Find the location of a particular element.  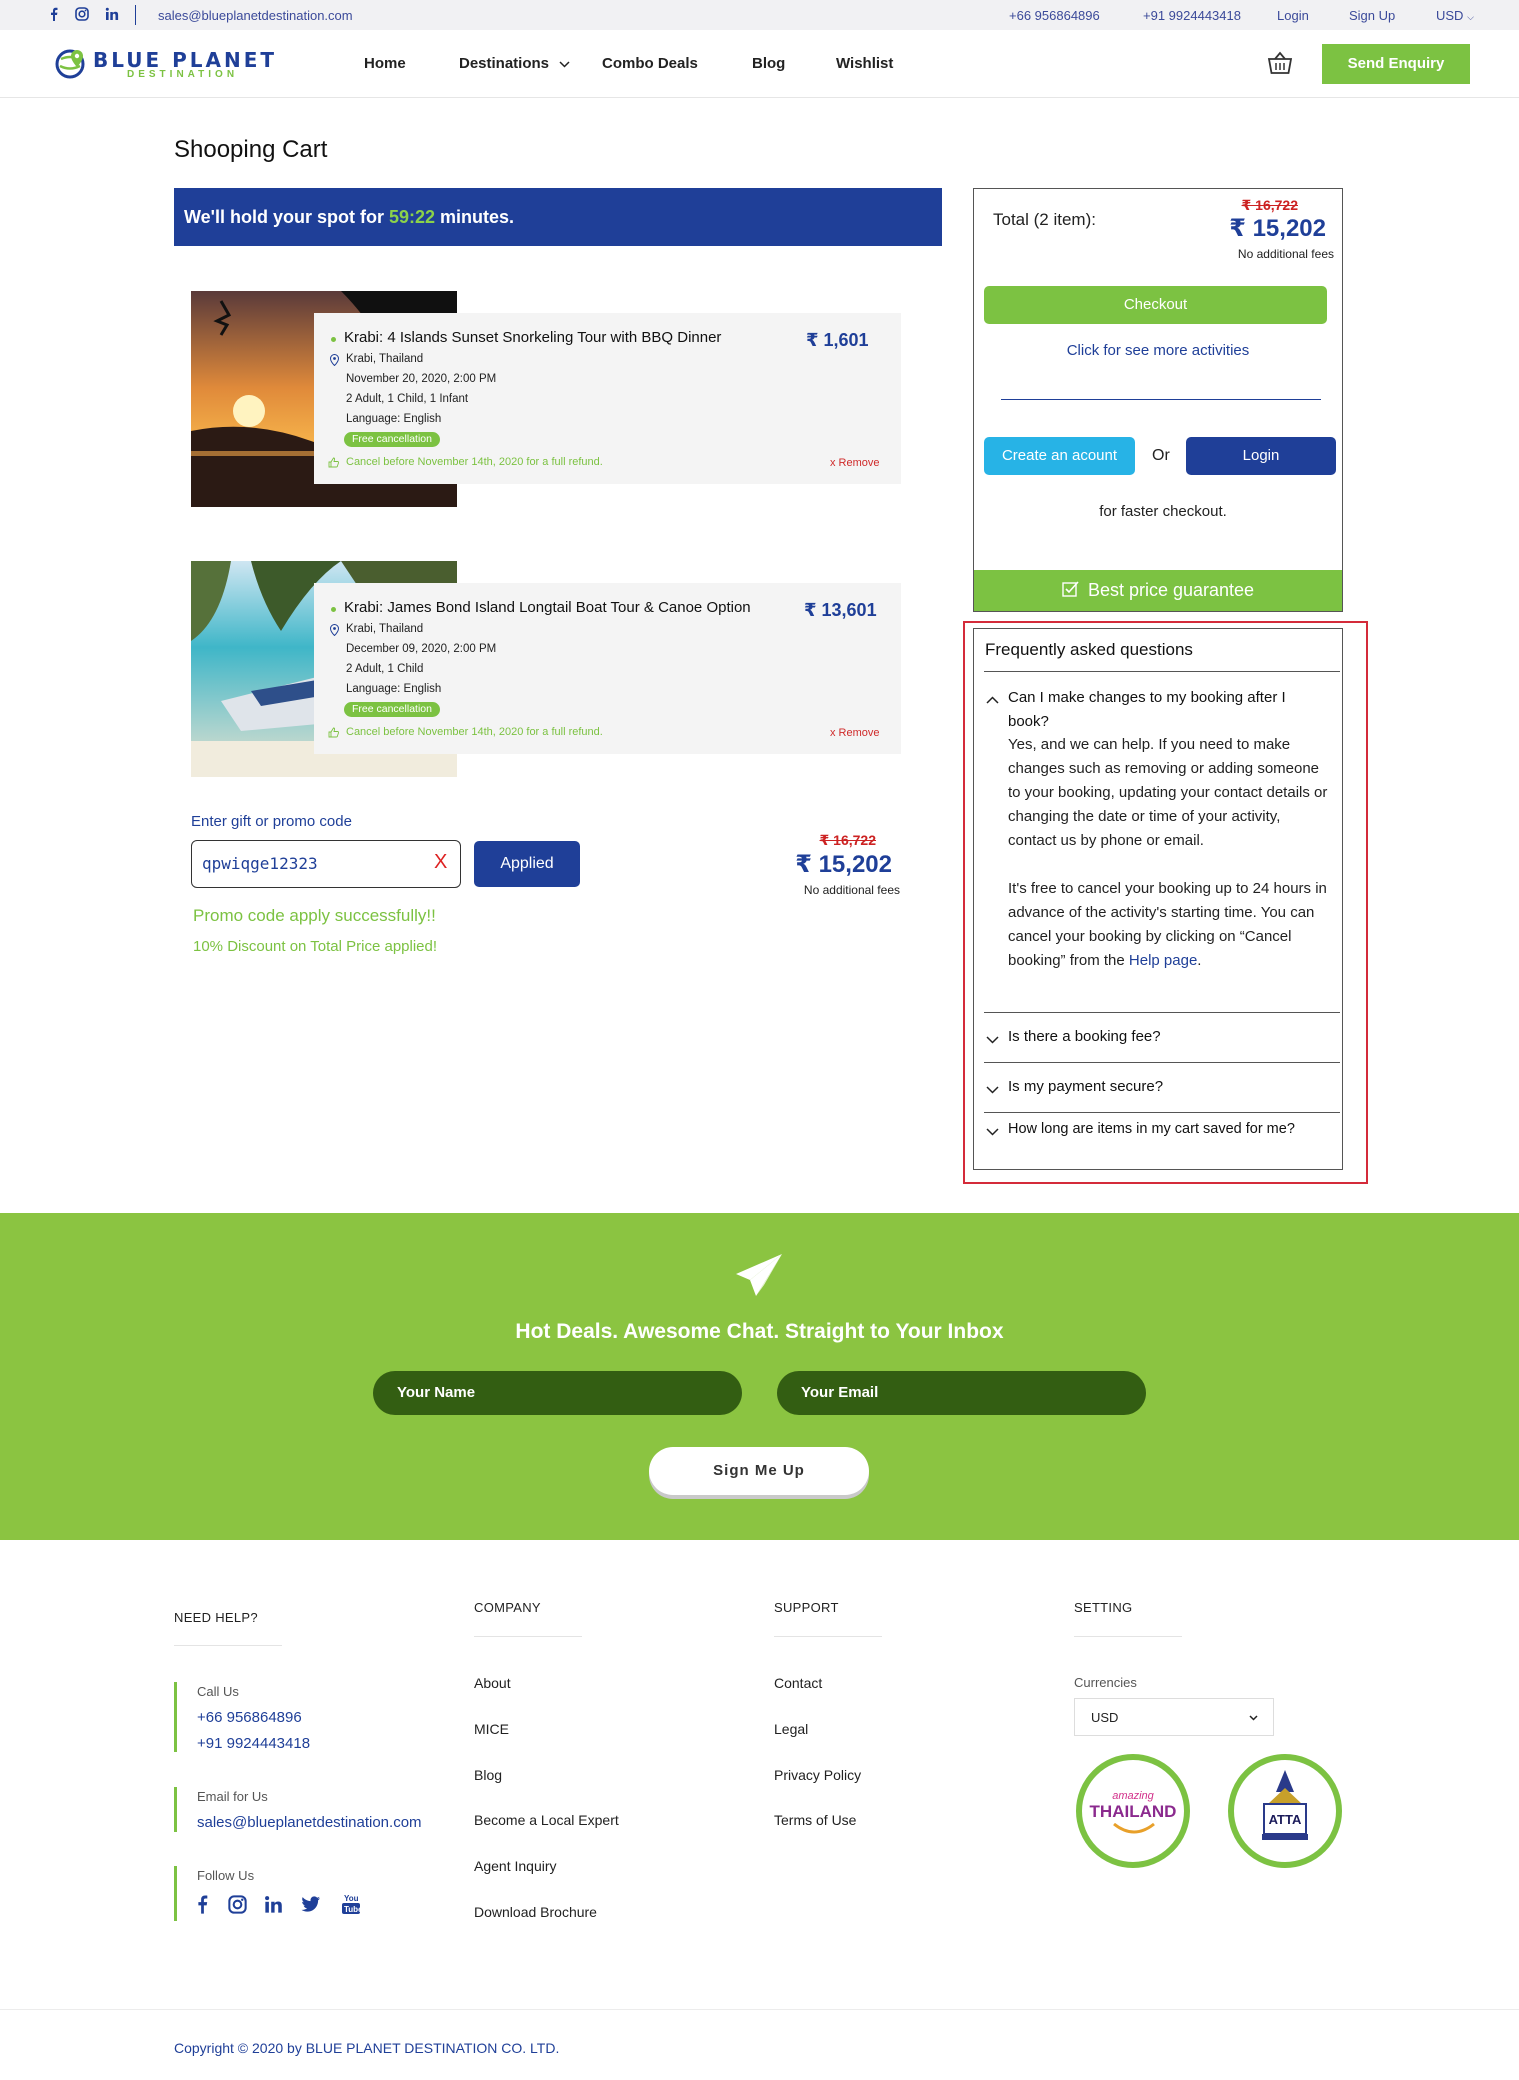

temple-icon is located at coordinates (1285, 1805).